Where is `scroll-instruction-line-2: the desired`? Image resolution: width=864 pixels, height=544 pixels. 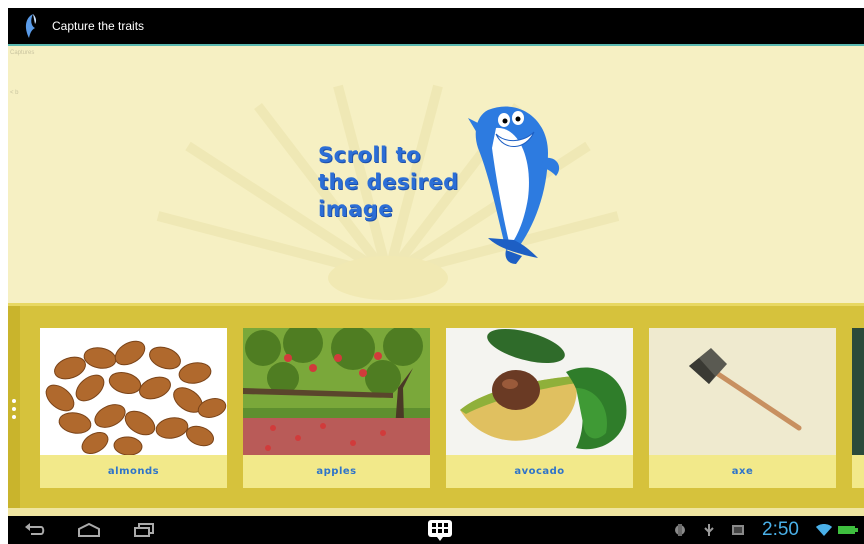 scroll-instruction-line-2: the desired is located at coordinates (388, 182).